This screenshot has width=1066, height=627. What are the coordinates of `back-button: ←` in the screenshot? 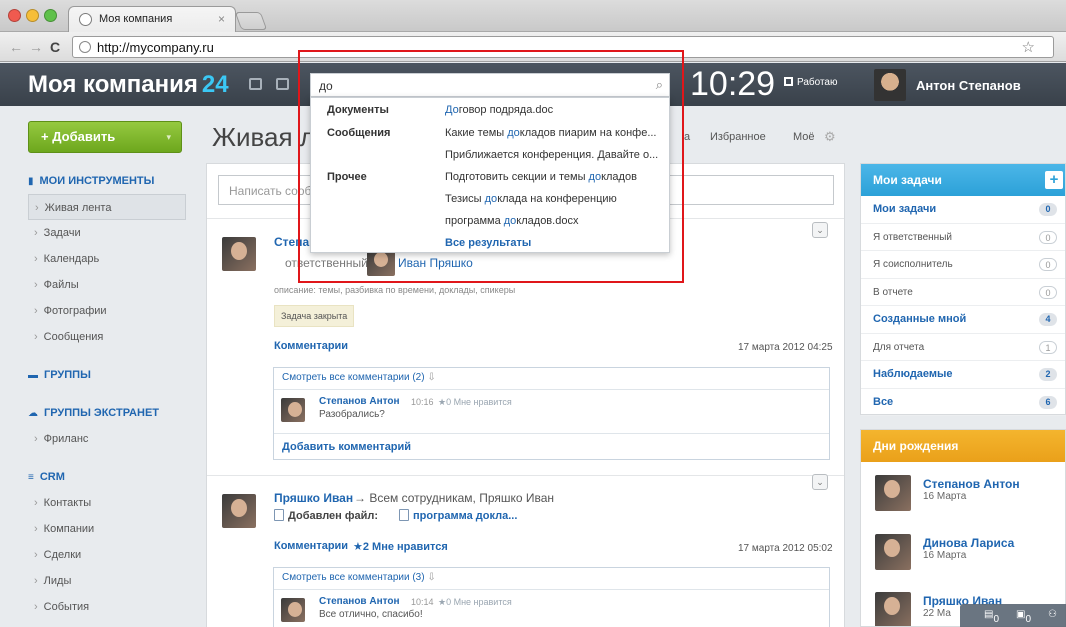 It's located at (16, 47).